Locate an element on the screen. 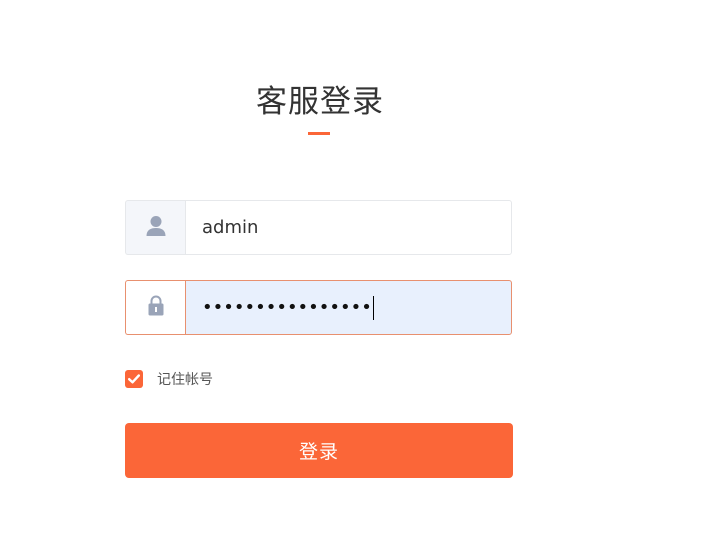 This screenshot has height=539, width=722. password-prefix is located at coordinates (155, 307).